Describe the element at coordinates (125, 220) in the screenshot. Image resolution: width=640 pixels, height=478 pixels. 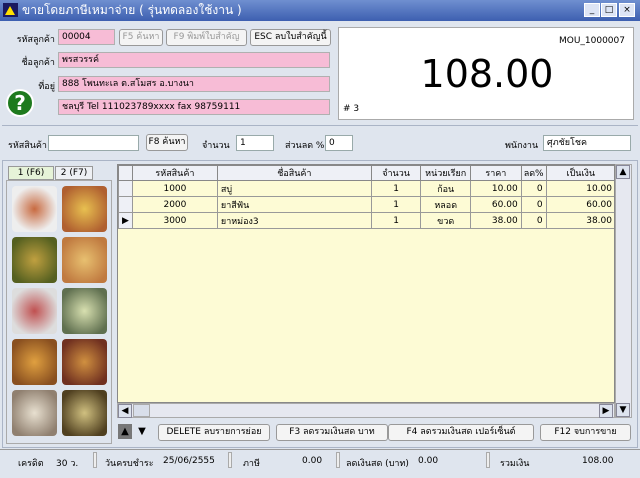
I see `current-row-indicator: ▶` at that location.